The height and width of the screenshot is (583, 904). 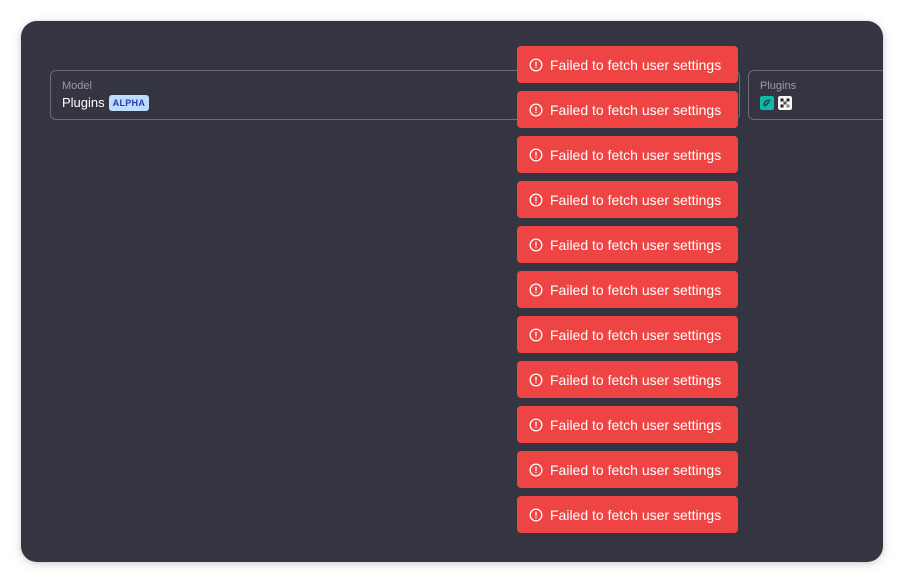 I want to click on alpha-badge: ALPHA, so click(x=129, y=103).